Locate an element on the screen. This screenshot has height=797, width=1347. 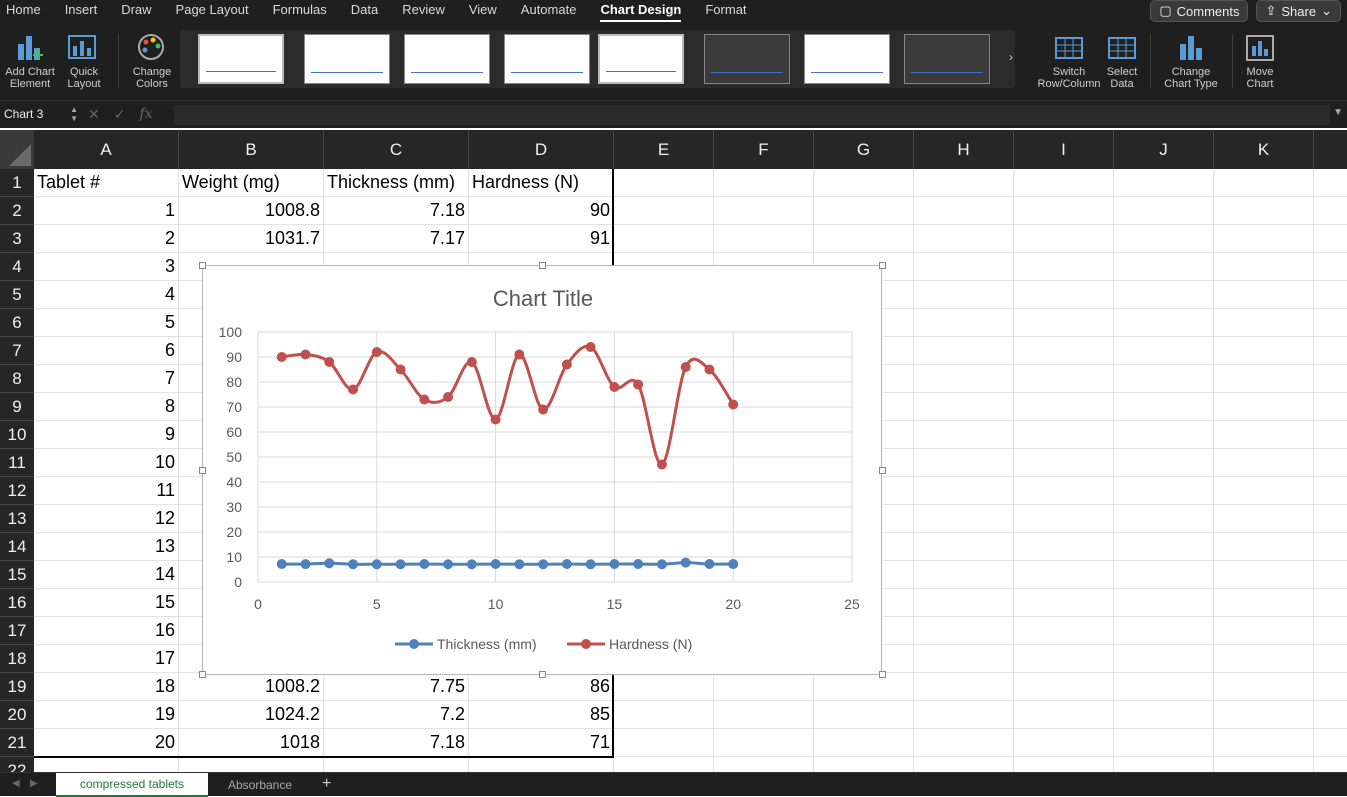
row-header-14: 14 is located at coordinates (17, 547).